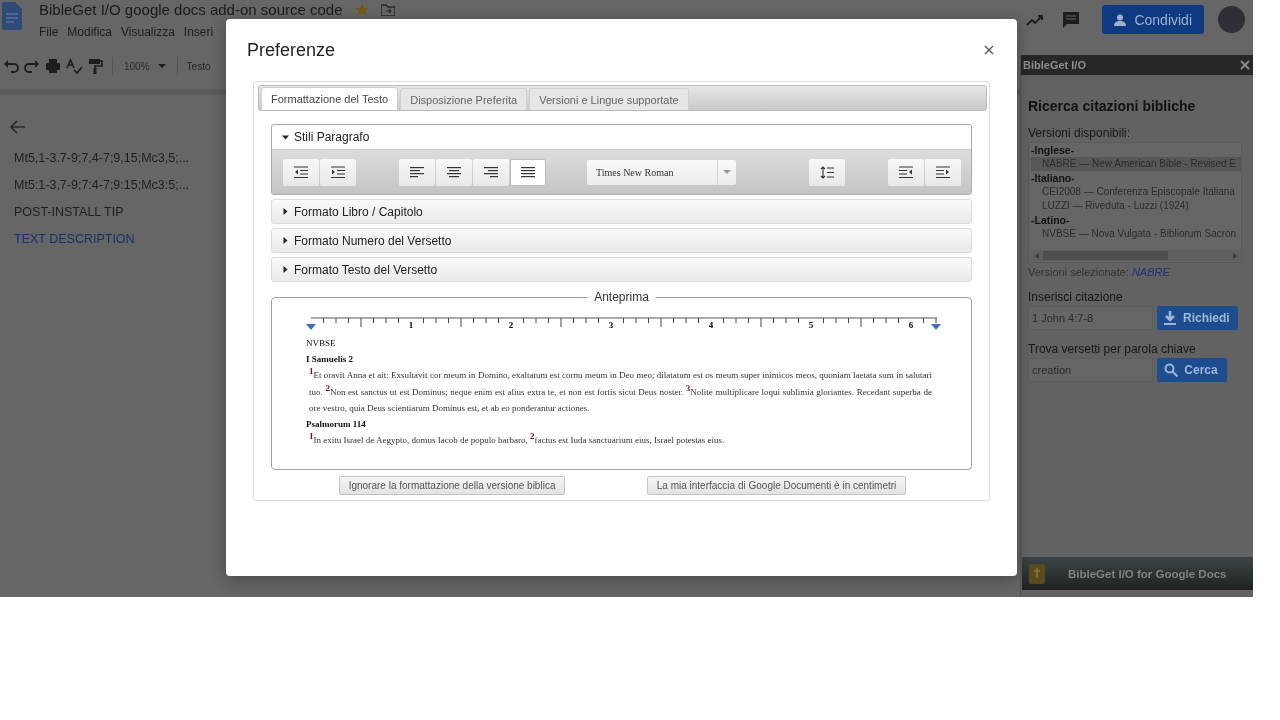 The image size is (1280, 720). I want to click on share-button: Condividi, so click(1153, 19).